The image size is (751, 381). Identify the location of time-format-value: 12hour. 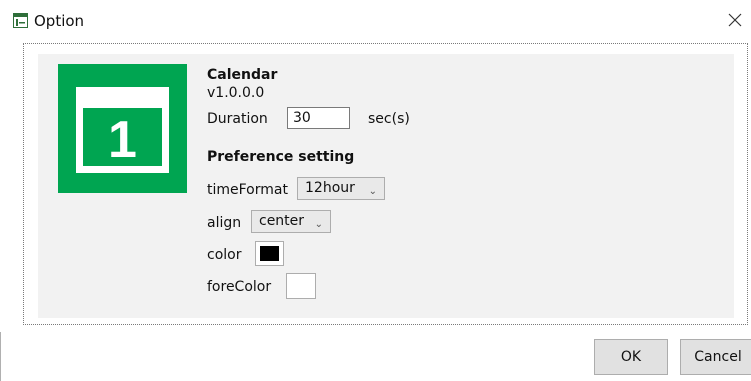
(330, 188).